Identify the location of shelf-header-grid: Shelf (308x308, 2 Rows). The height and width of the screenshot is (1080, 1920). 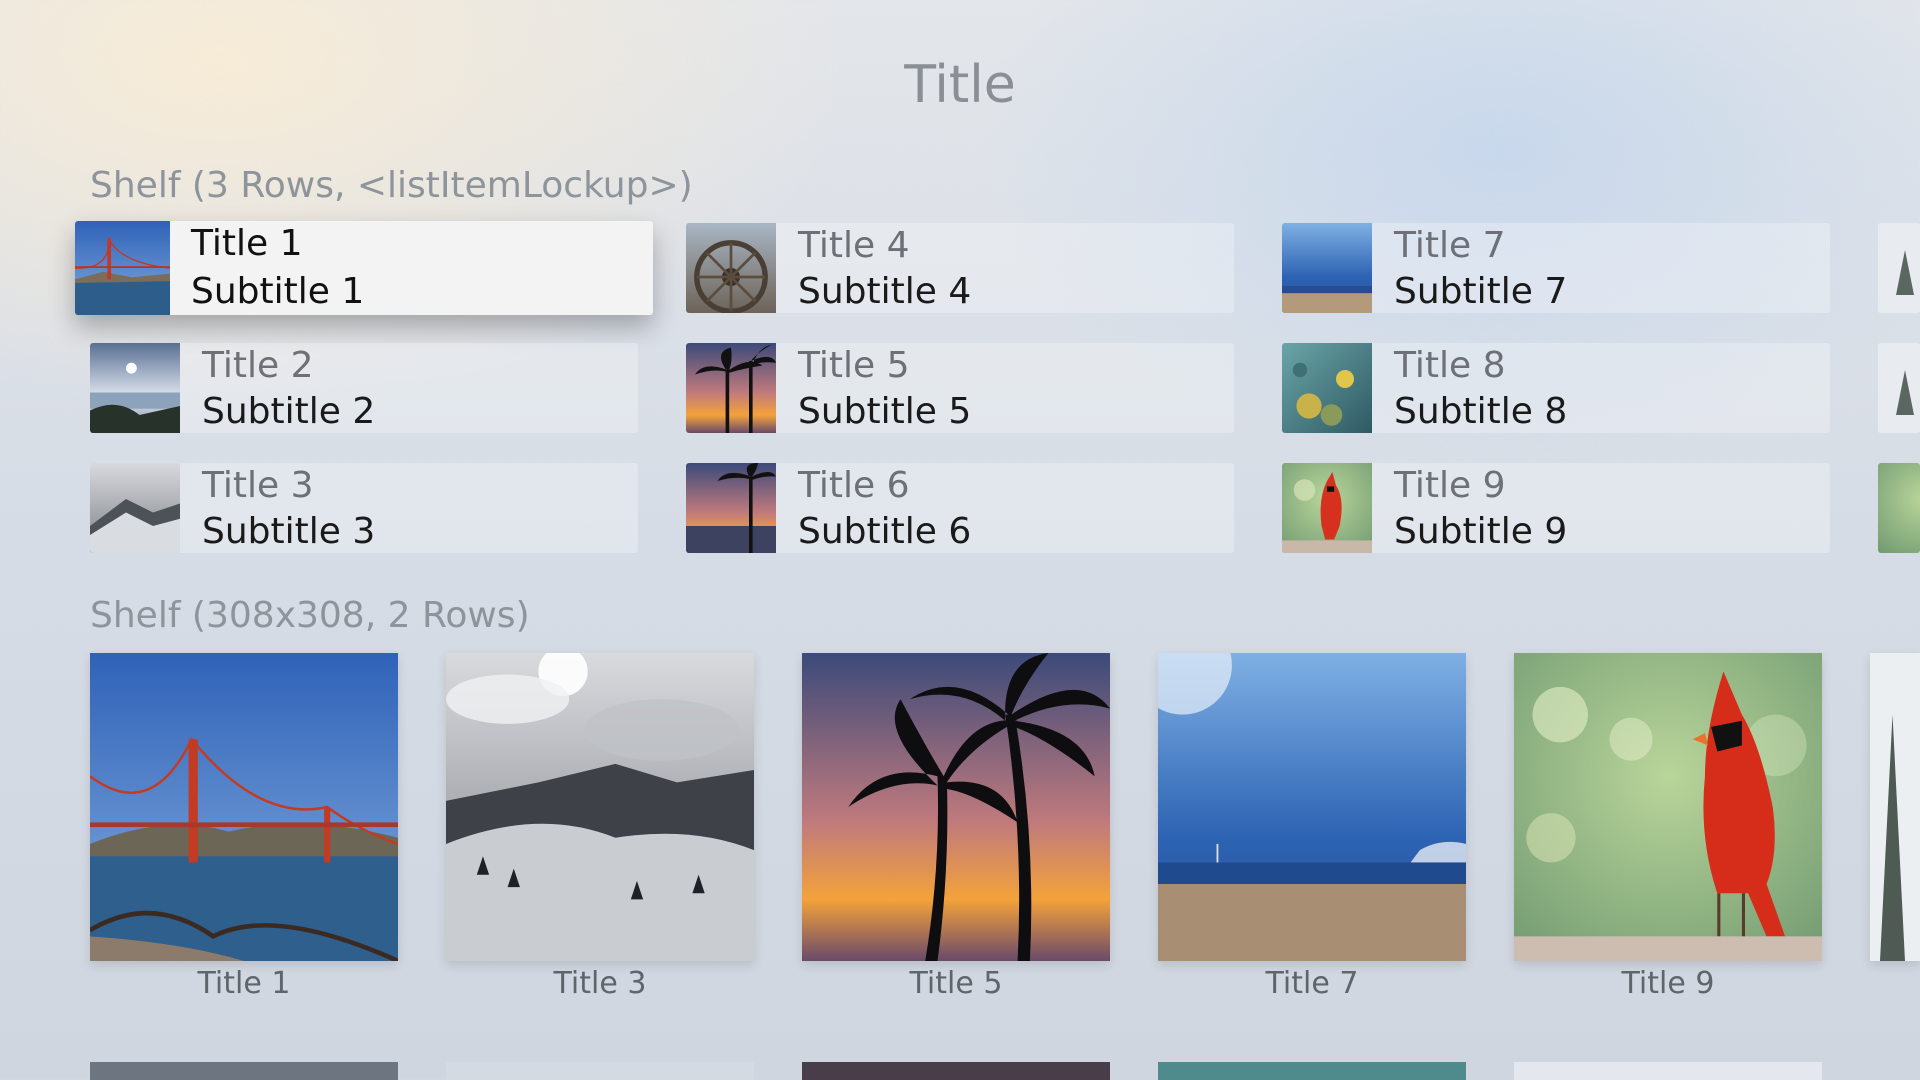
(310, 615).